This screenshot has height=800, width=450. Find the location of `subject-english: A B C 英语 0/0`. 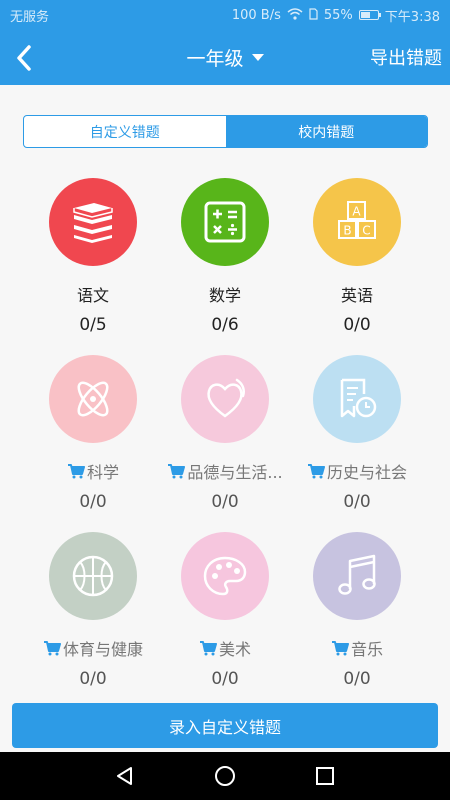

subject-english: A B C 英语 0/0 is located at coordinates (357, 256).